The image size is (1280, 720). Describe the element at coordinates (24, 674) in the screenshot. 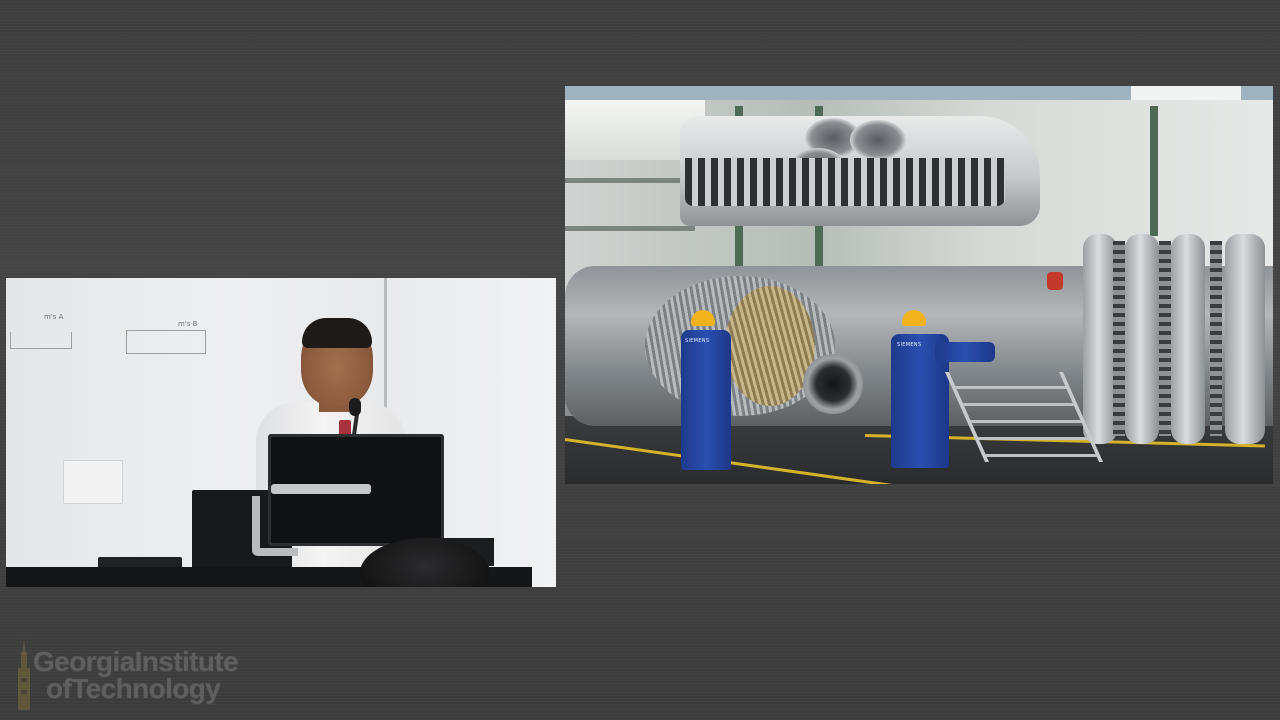

I see `tech-tower-icon` at that location.